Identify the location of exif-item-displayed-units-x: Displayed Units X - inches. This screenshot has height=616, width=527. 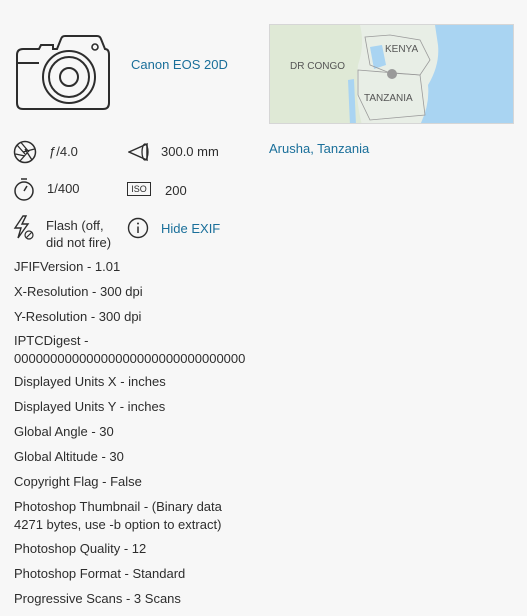
(90, 381).